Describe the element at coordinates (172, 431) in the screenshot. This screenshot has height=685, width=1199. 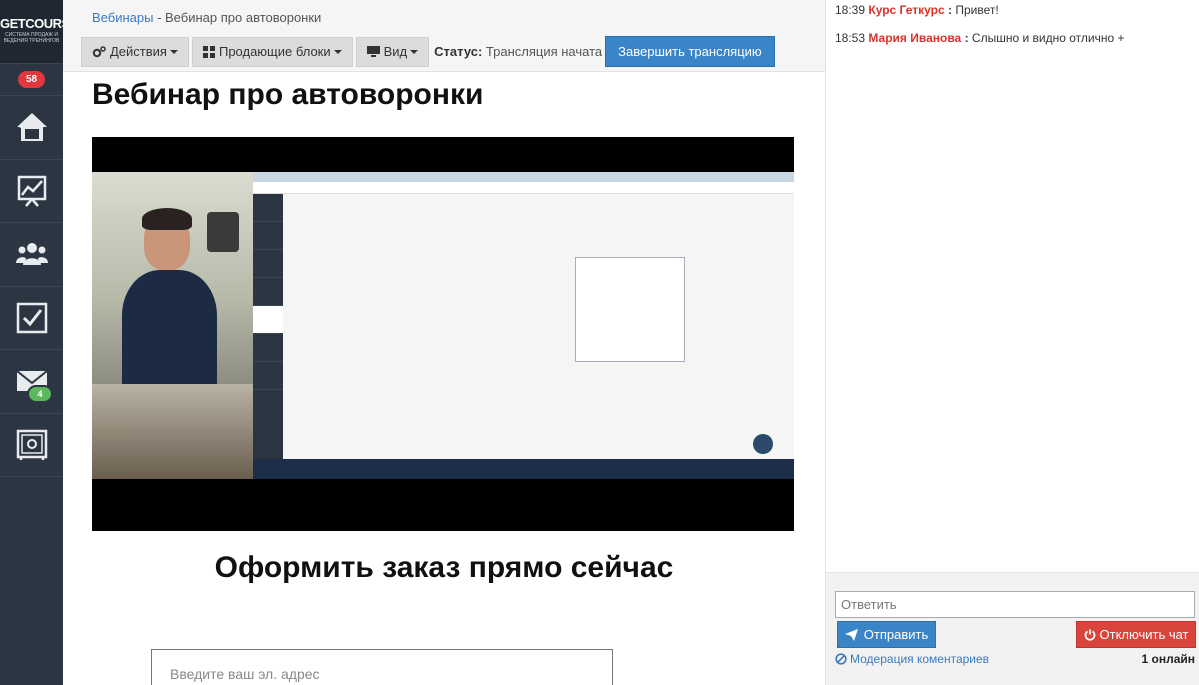
I see `webcam-audience` at that location.